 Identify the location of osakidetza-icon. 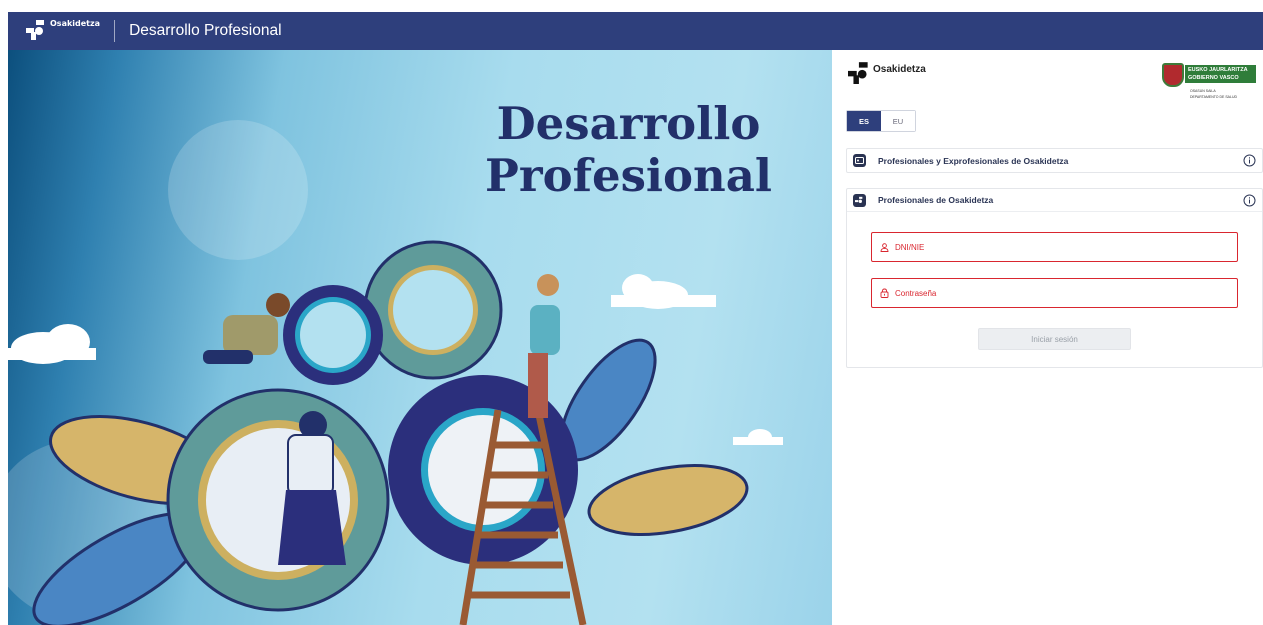
(859, 200).